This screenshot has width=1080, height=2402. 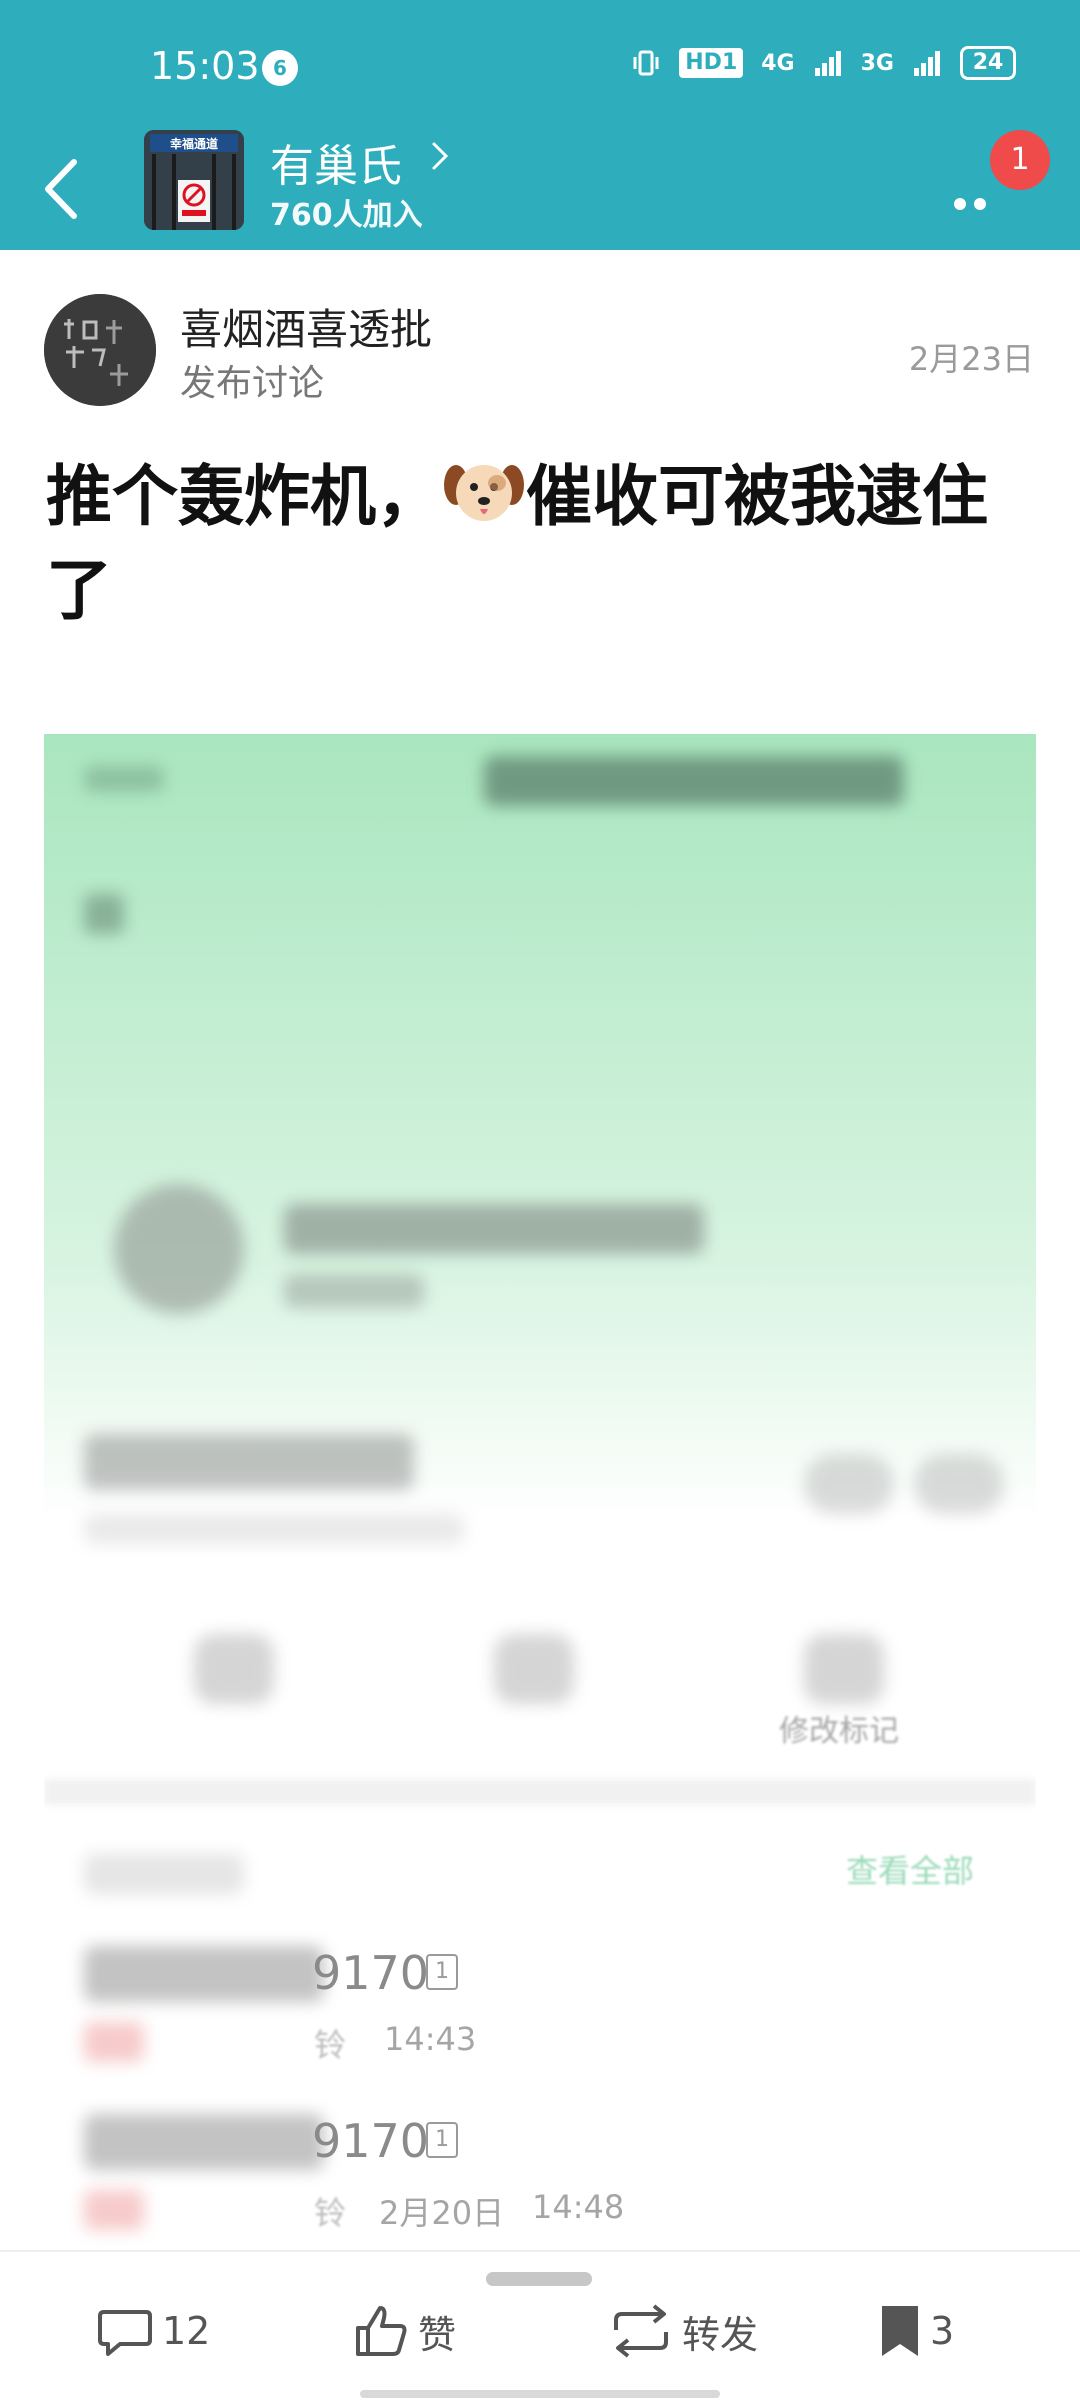 What do you see at coordinates (336, 162) in the screenshot?
I see `group-name: 有巢氏` at bounding box center [336, 162].